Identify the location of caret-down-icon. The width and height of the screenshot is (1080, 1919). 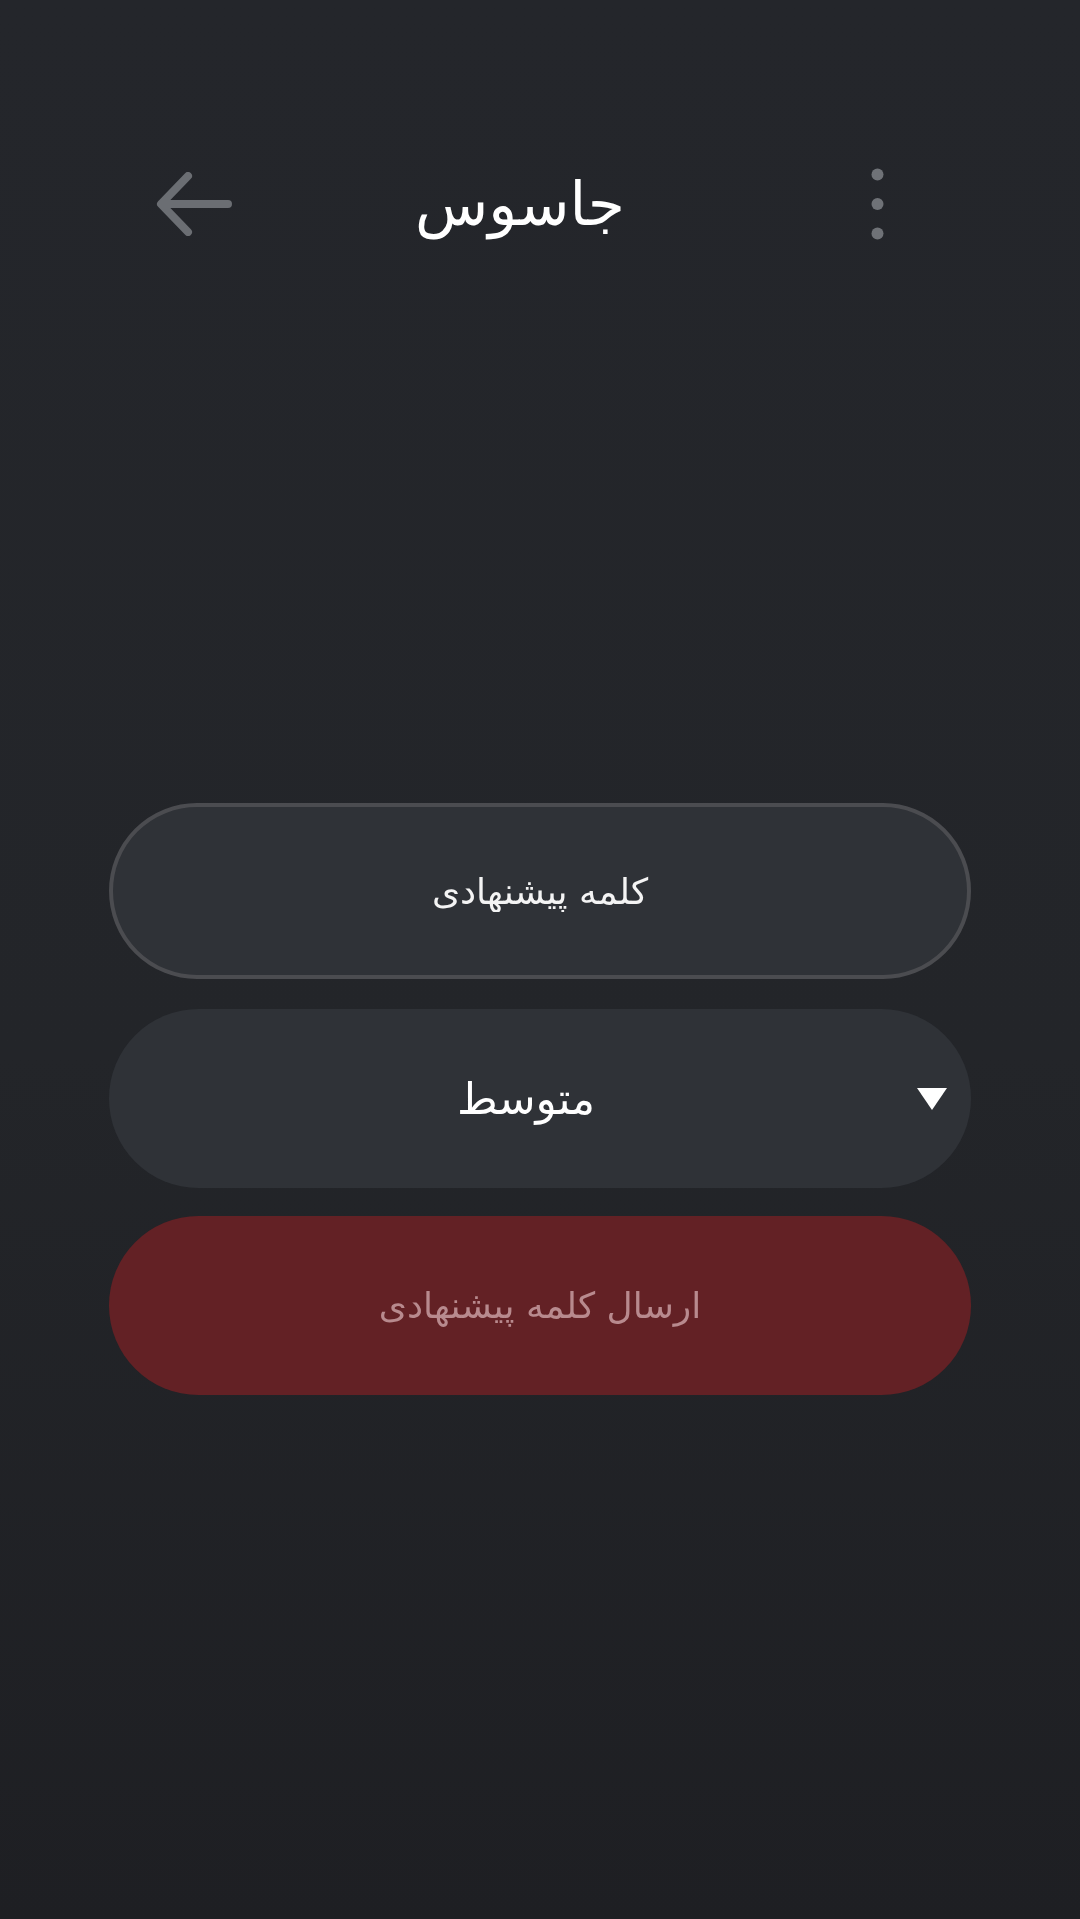
(932, 1098).